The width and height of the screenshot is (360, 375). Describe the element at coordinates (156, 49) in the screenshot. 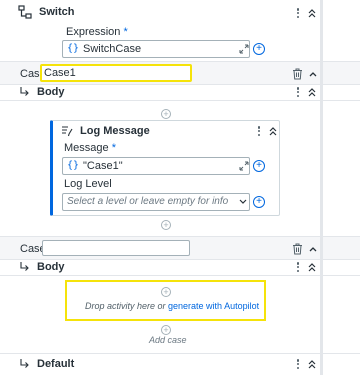

I see `expression-field: {} SwitchCase` at that location.